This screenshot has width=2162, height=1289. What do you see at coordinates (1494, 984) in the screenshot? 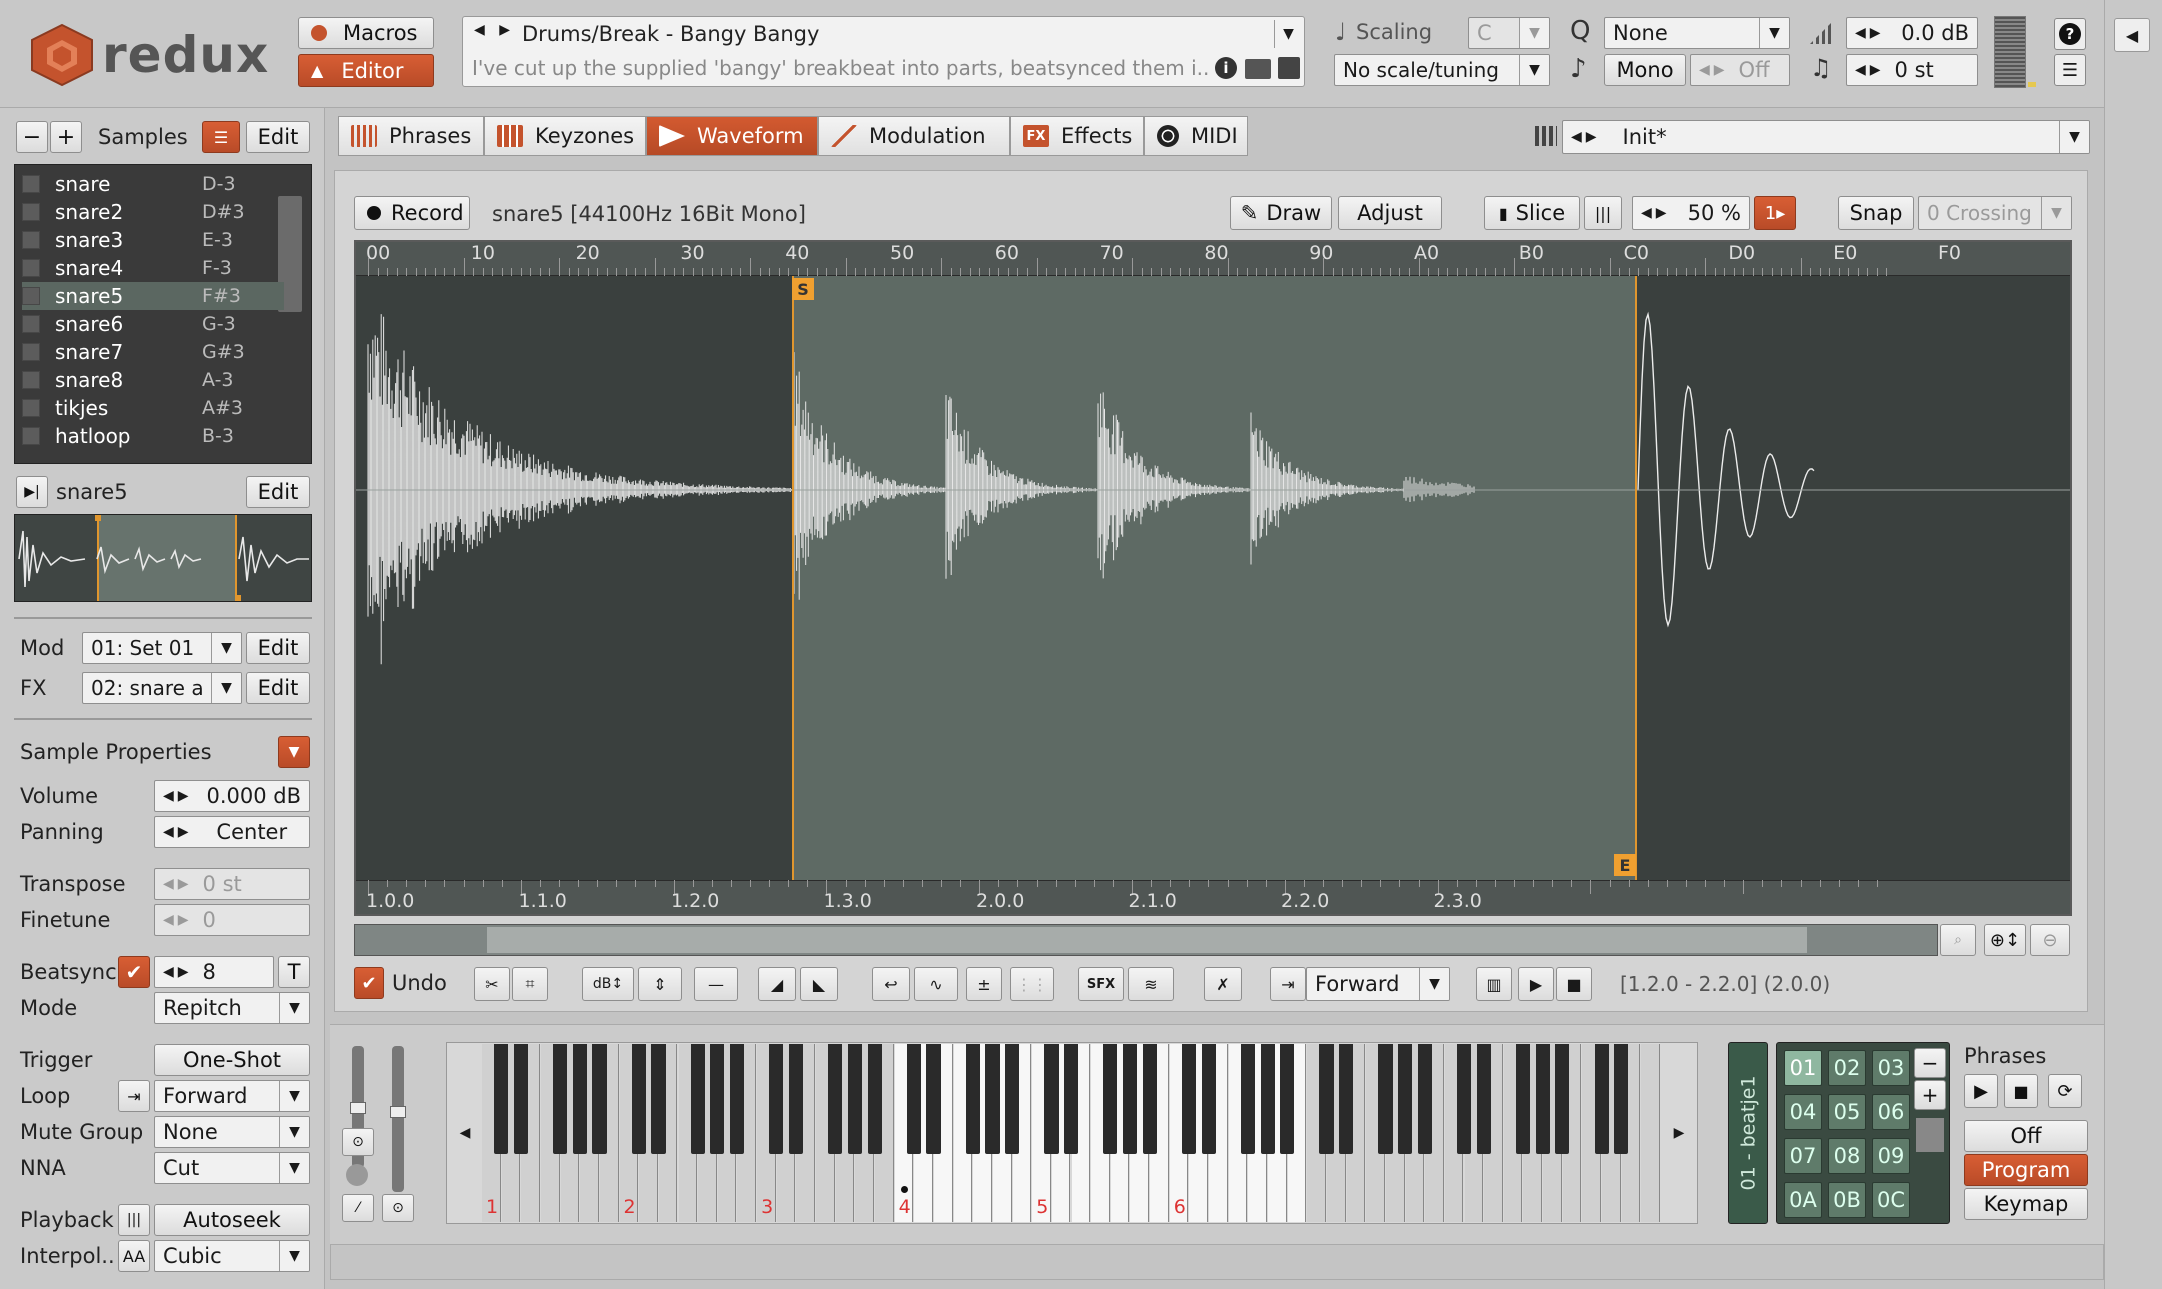
I see `keyboard-follow-icon: ▥` at bounding box center [1494, 984].